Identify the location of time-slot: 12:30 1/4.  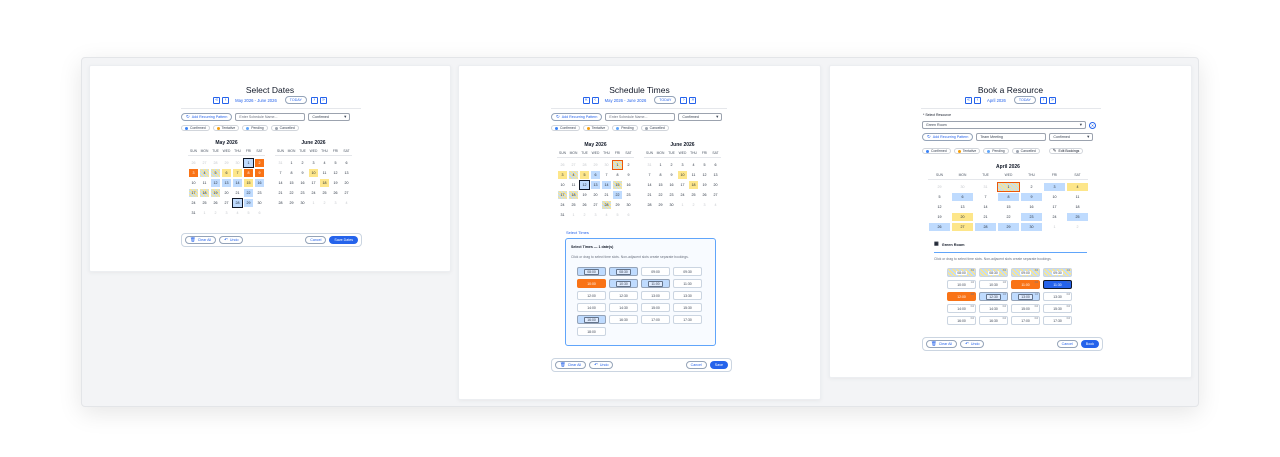
(993, 296).